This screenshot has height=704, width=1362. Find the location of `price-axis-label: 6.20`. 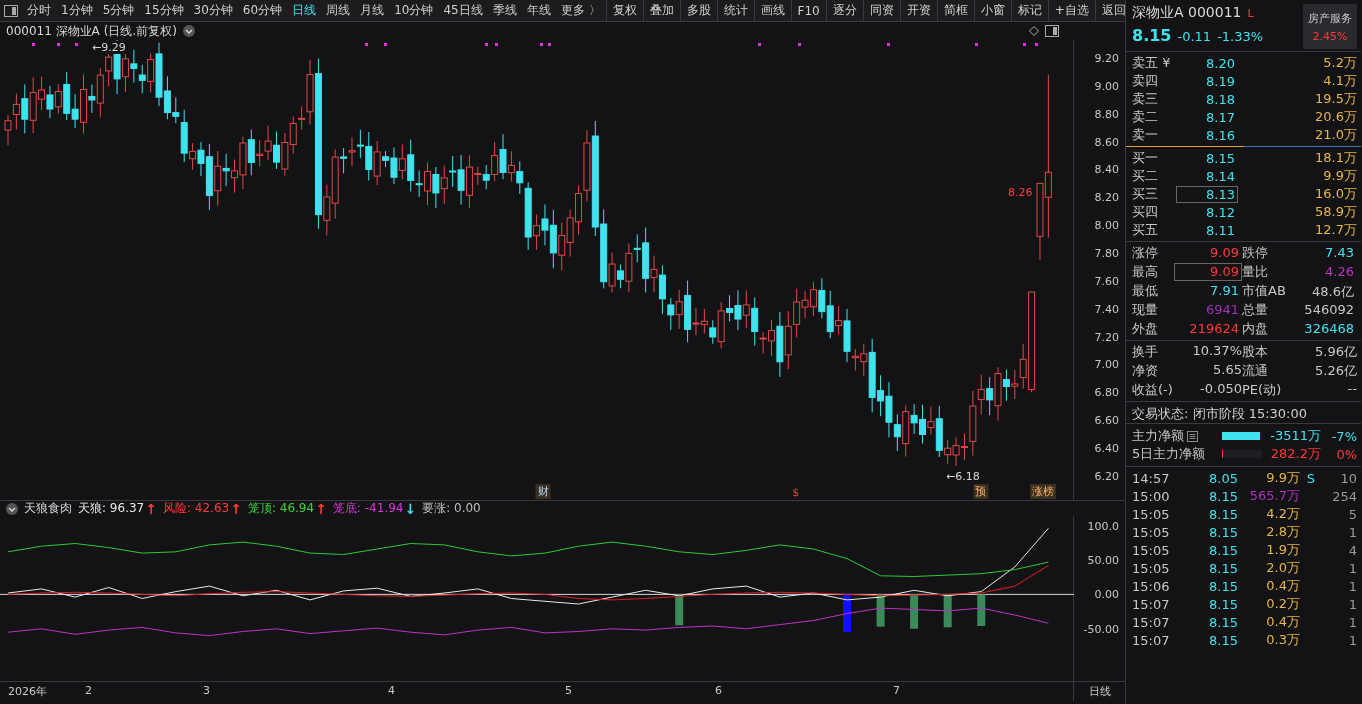

price-axis-label: 6.20 is located at coordinates (1106, 476).